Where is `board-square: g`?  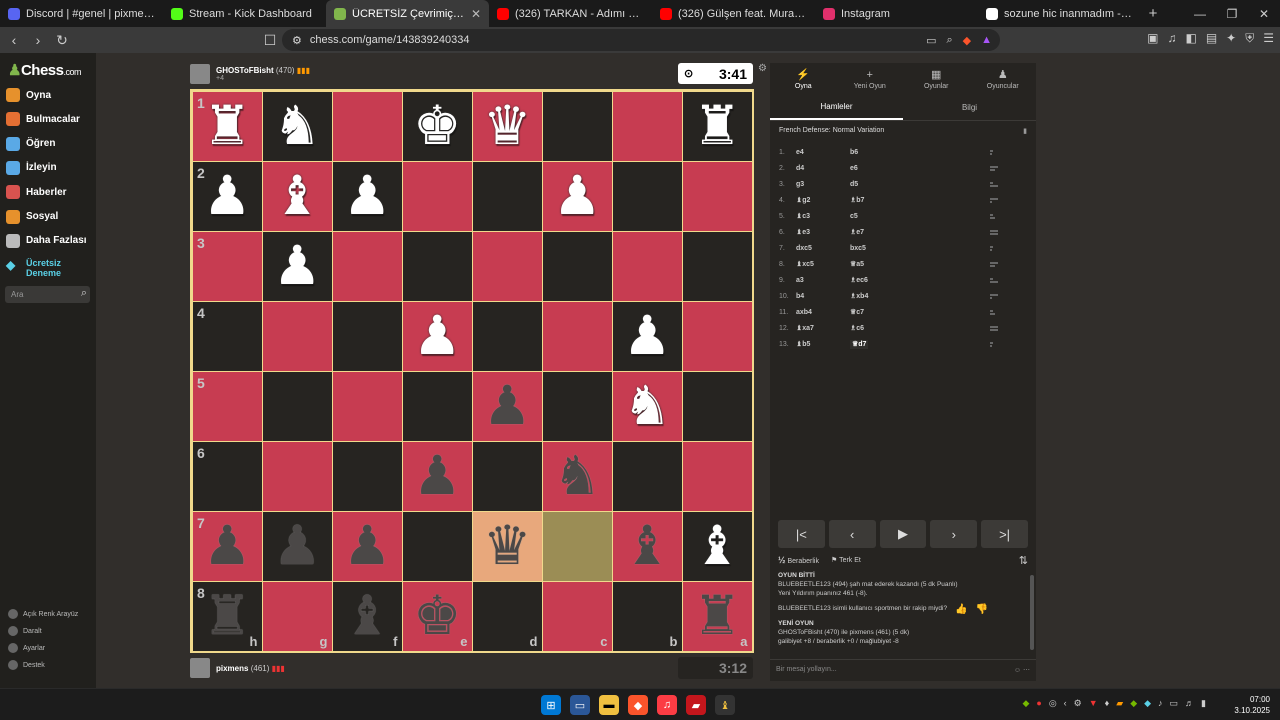
board-square: g is located at coordinates (297, 616).